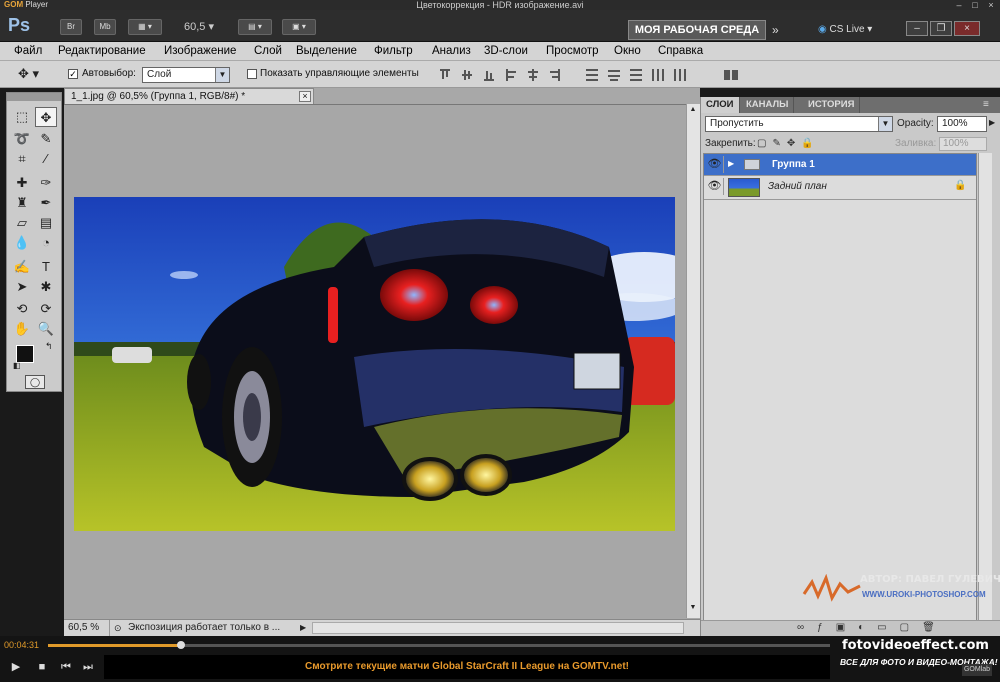 This screenshot has height=682, width=1000. I want to click on move-tool-icon: ✥, so click(46, 117).